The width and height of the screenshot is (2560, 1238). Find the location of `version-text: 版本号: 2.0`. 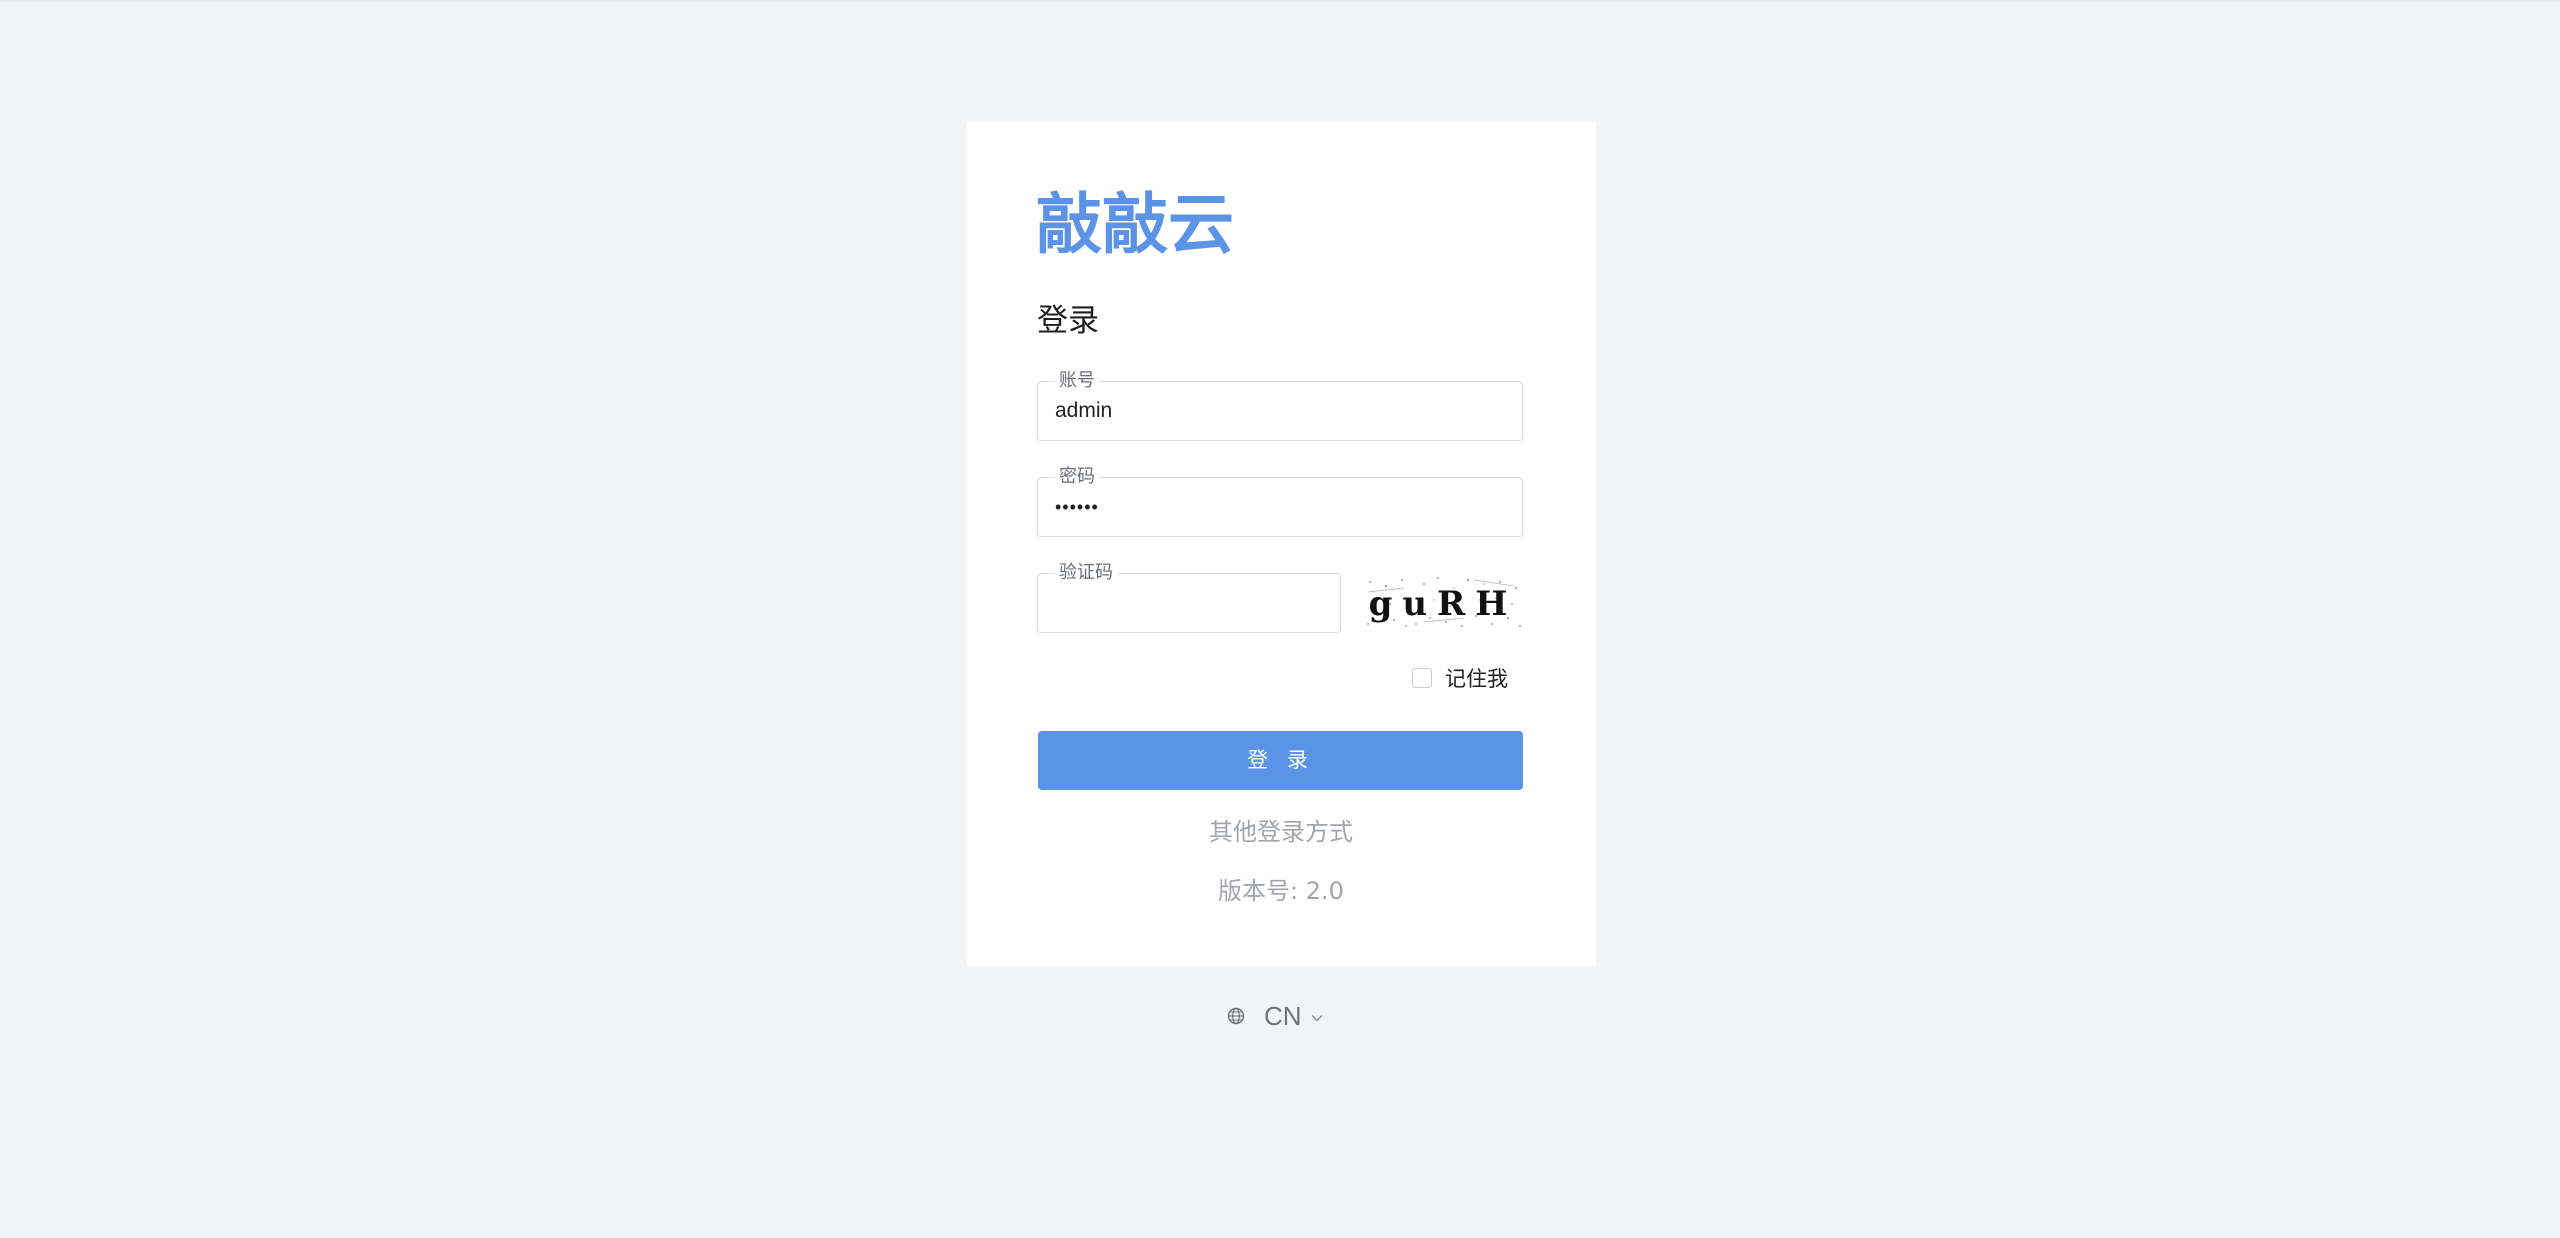

version-text: 版本号: 2.0 is located at coordinates (1281, 891).